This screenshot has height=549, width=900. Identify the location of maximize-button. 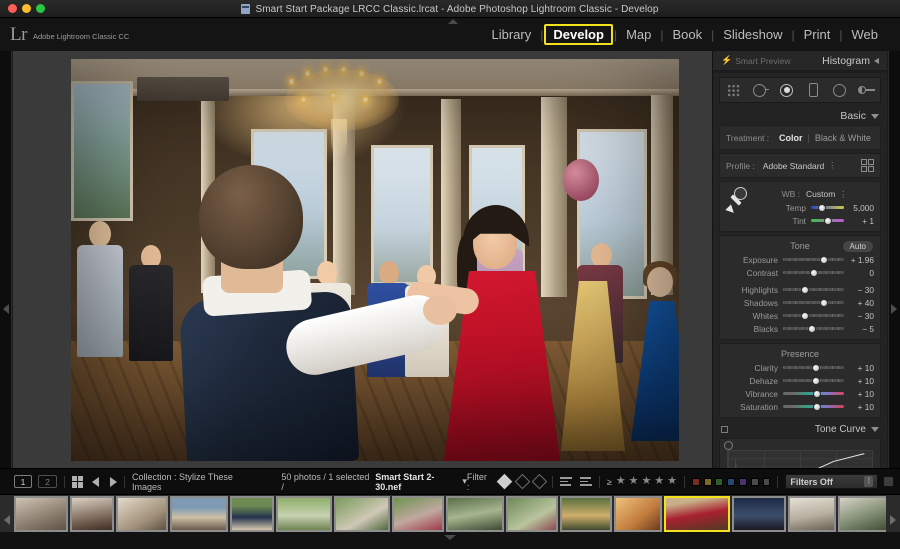
(40, 8).